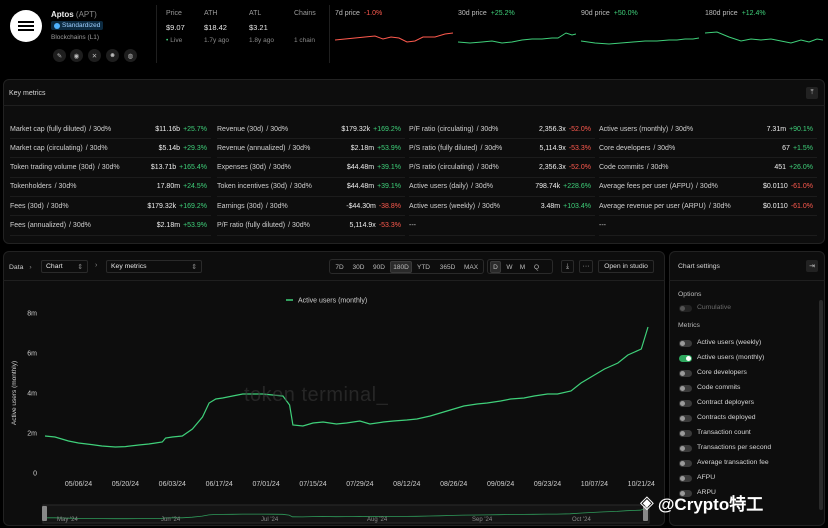  I want to click on price-change-card: 30d price +25.2%, so click(517, 30).